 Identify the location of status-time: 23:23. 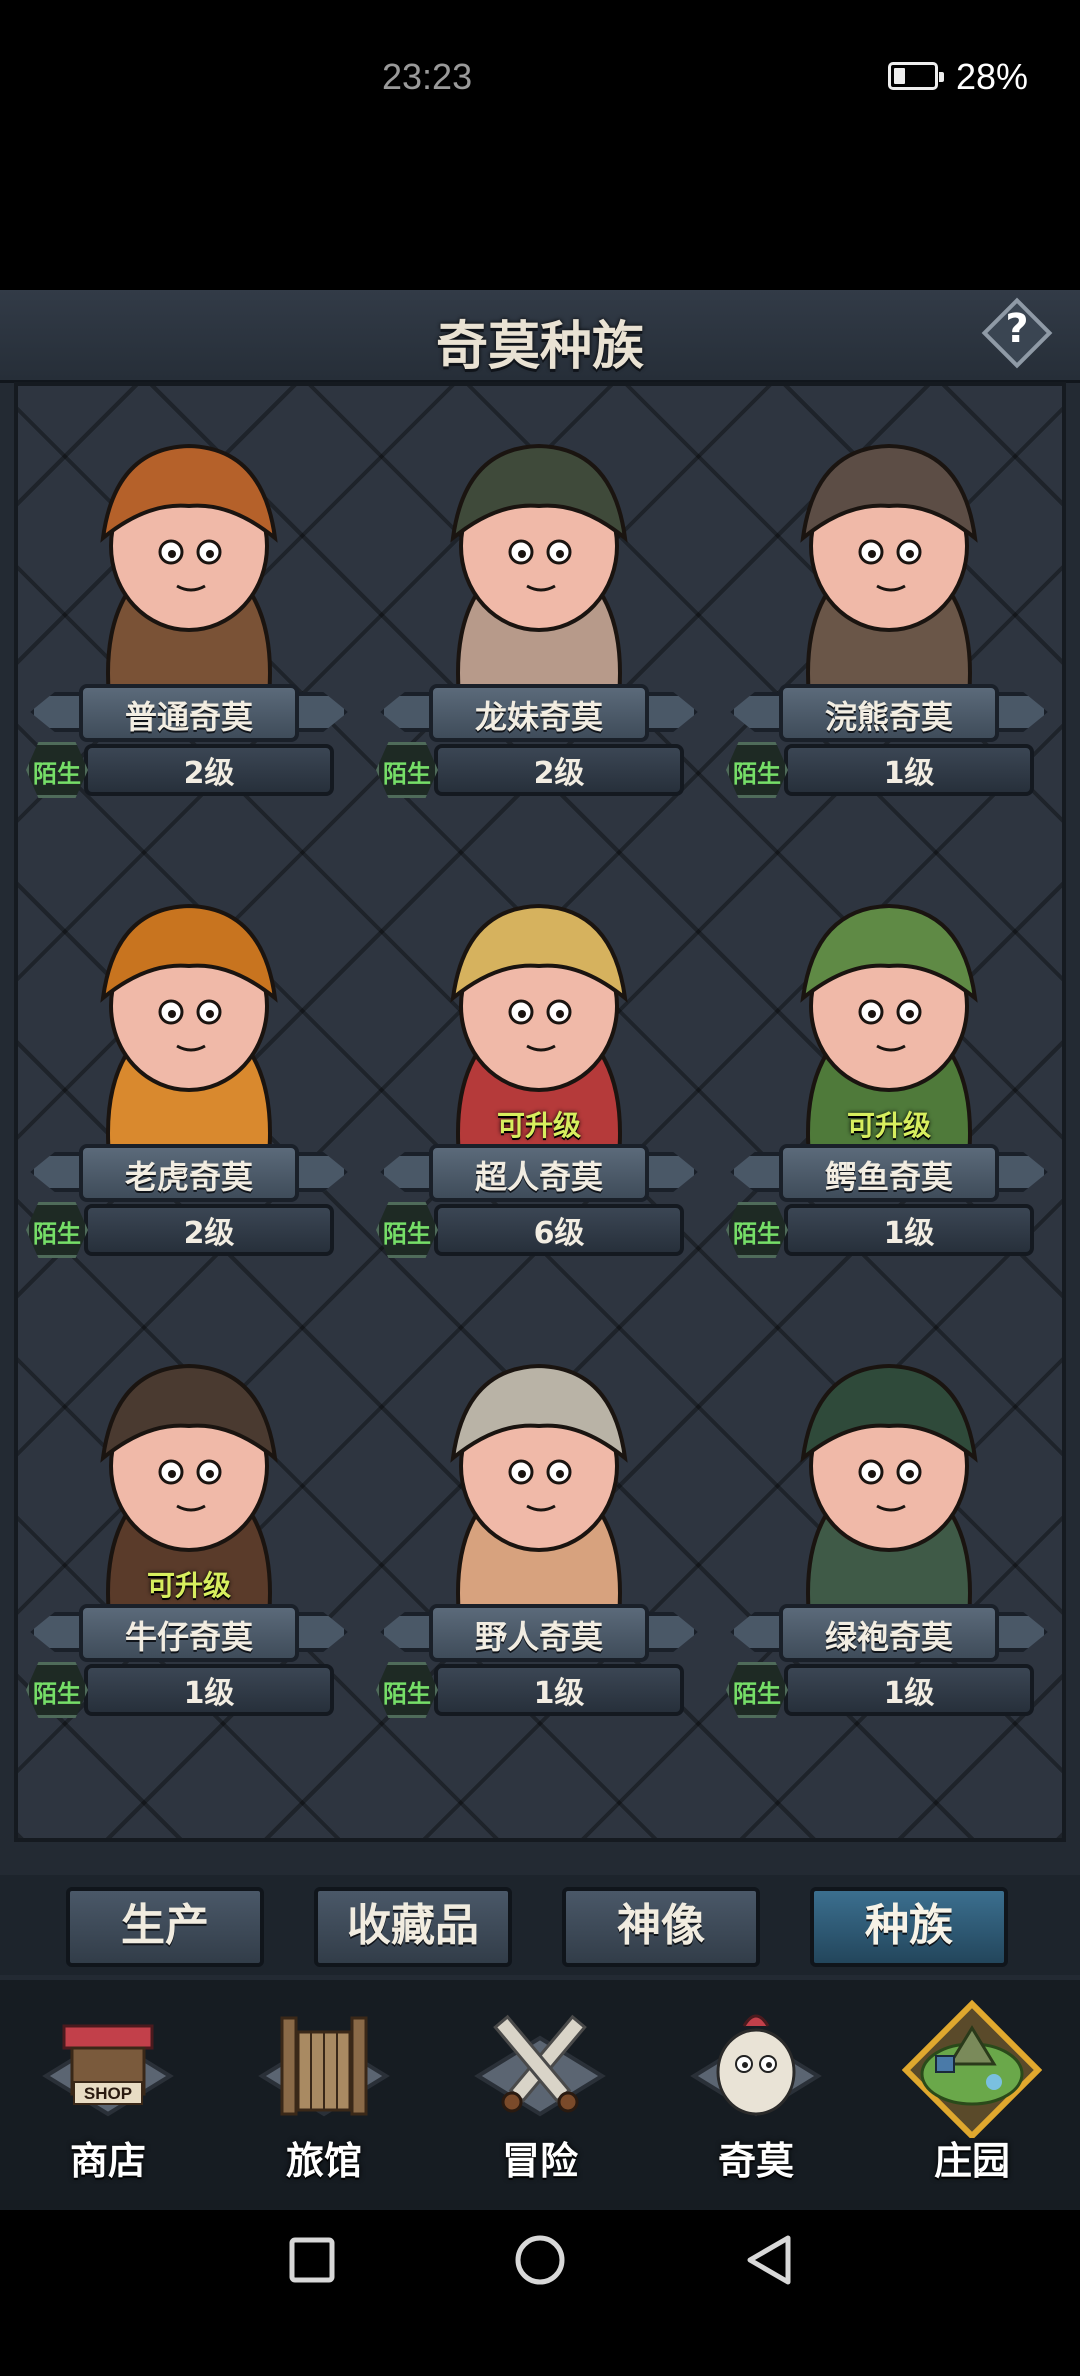
(427, 76).